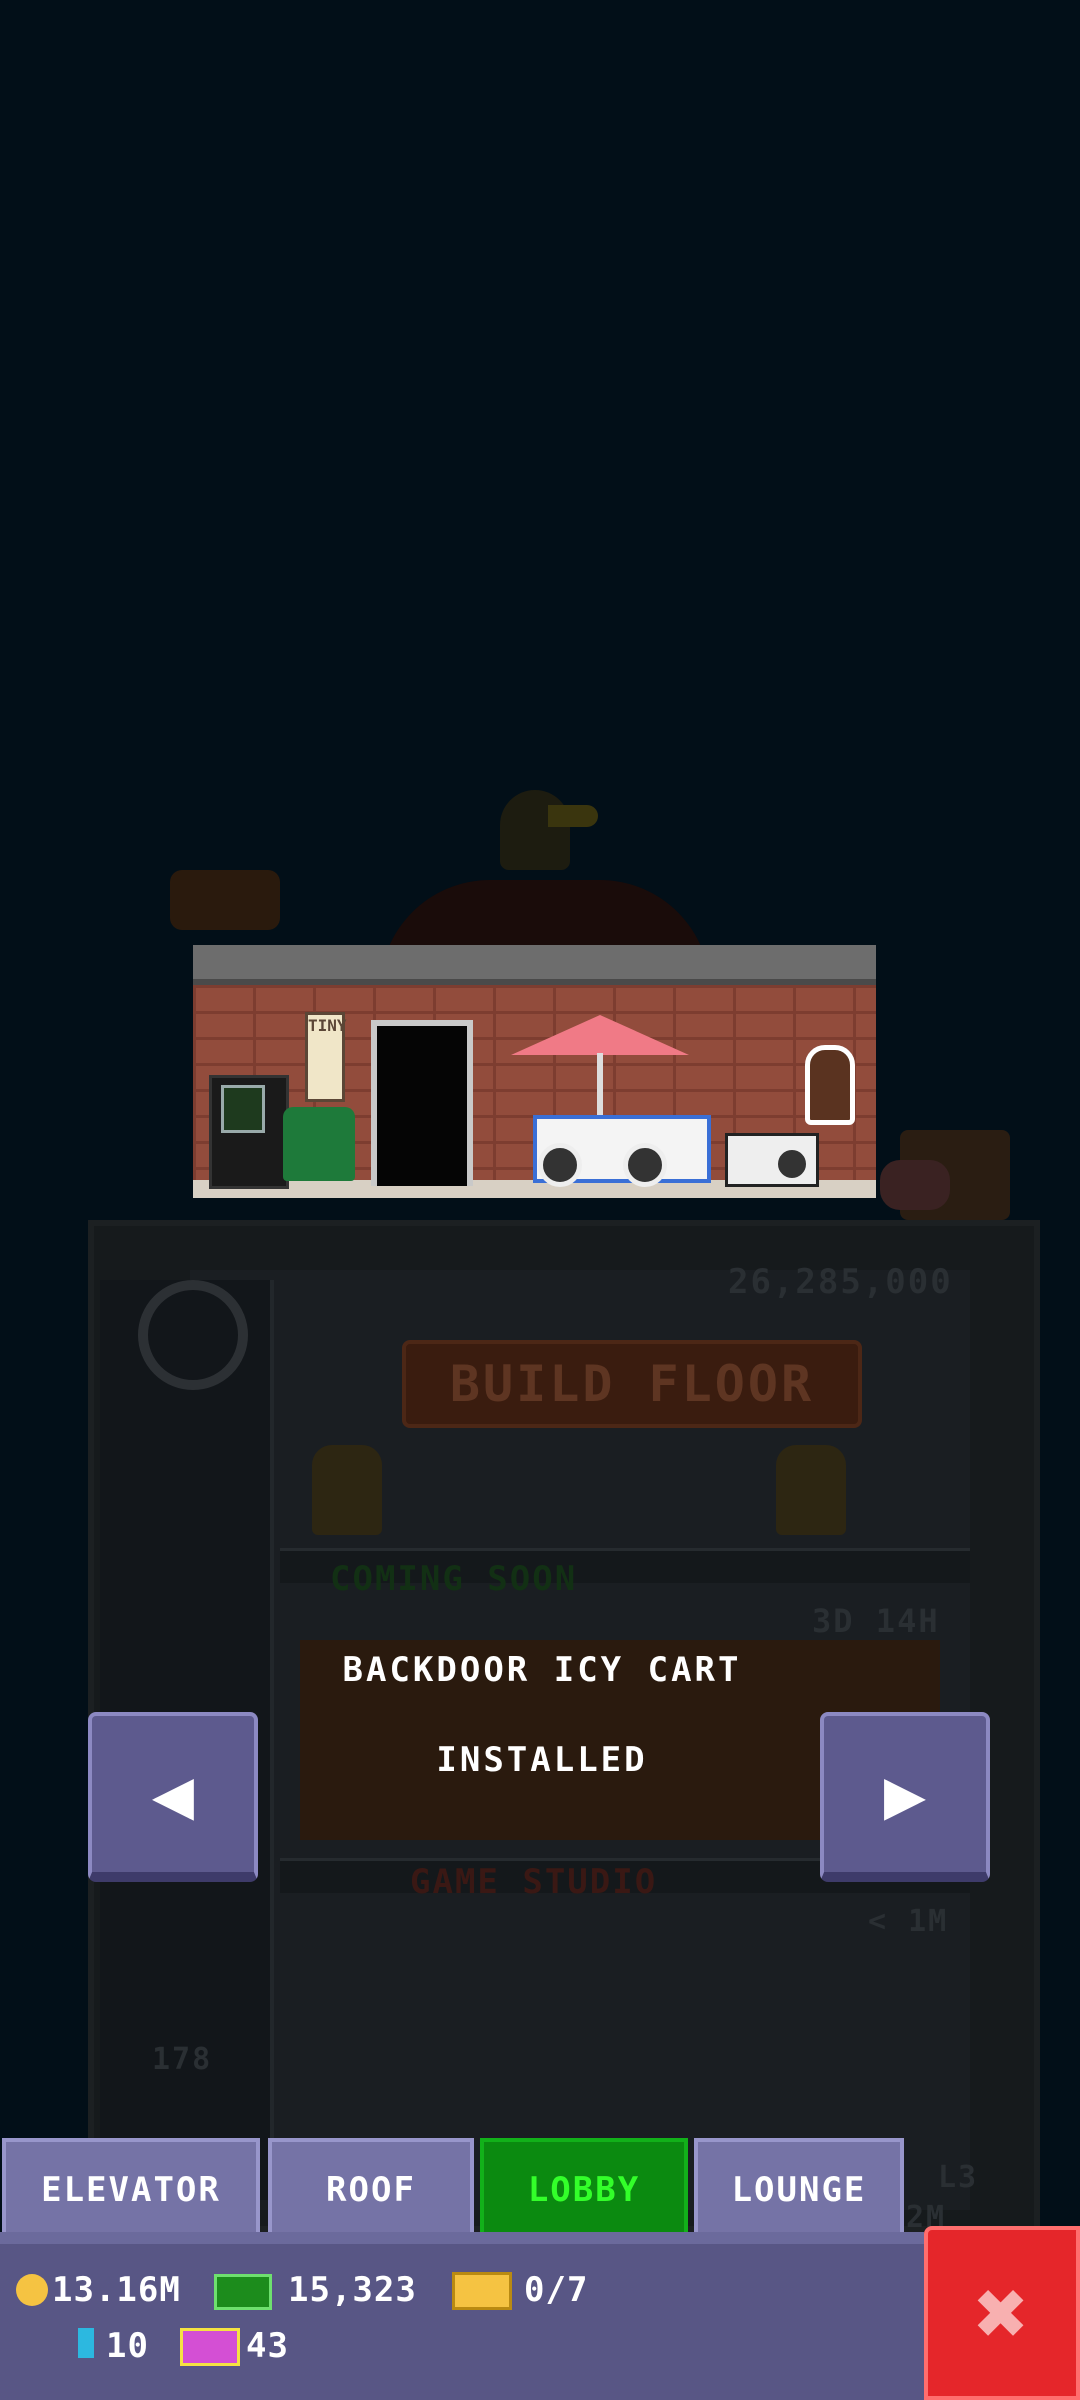  I want to click on pig-icon, so click(915, 1185).